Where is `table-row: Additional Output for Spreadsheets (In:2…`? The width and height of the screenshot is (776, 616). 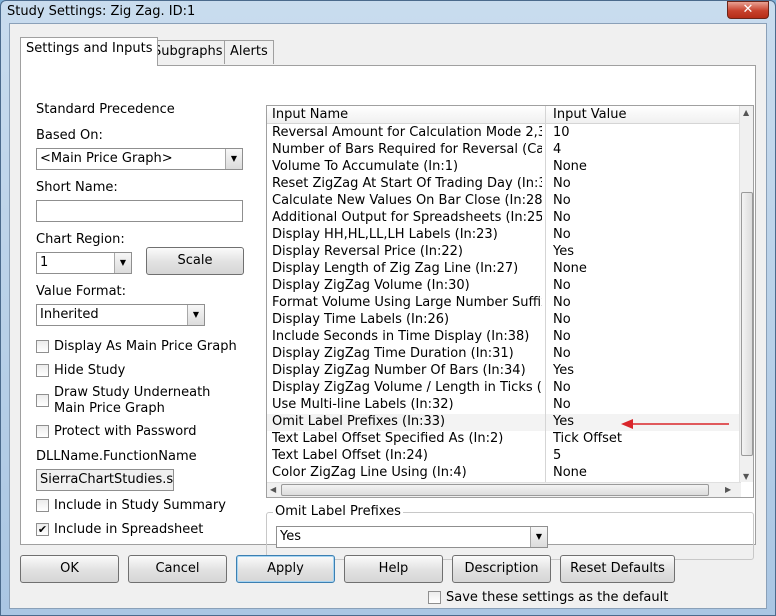
table-row: Additional Output for Spreadsheets (In:2… is located at coordinates (504, 218).